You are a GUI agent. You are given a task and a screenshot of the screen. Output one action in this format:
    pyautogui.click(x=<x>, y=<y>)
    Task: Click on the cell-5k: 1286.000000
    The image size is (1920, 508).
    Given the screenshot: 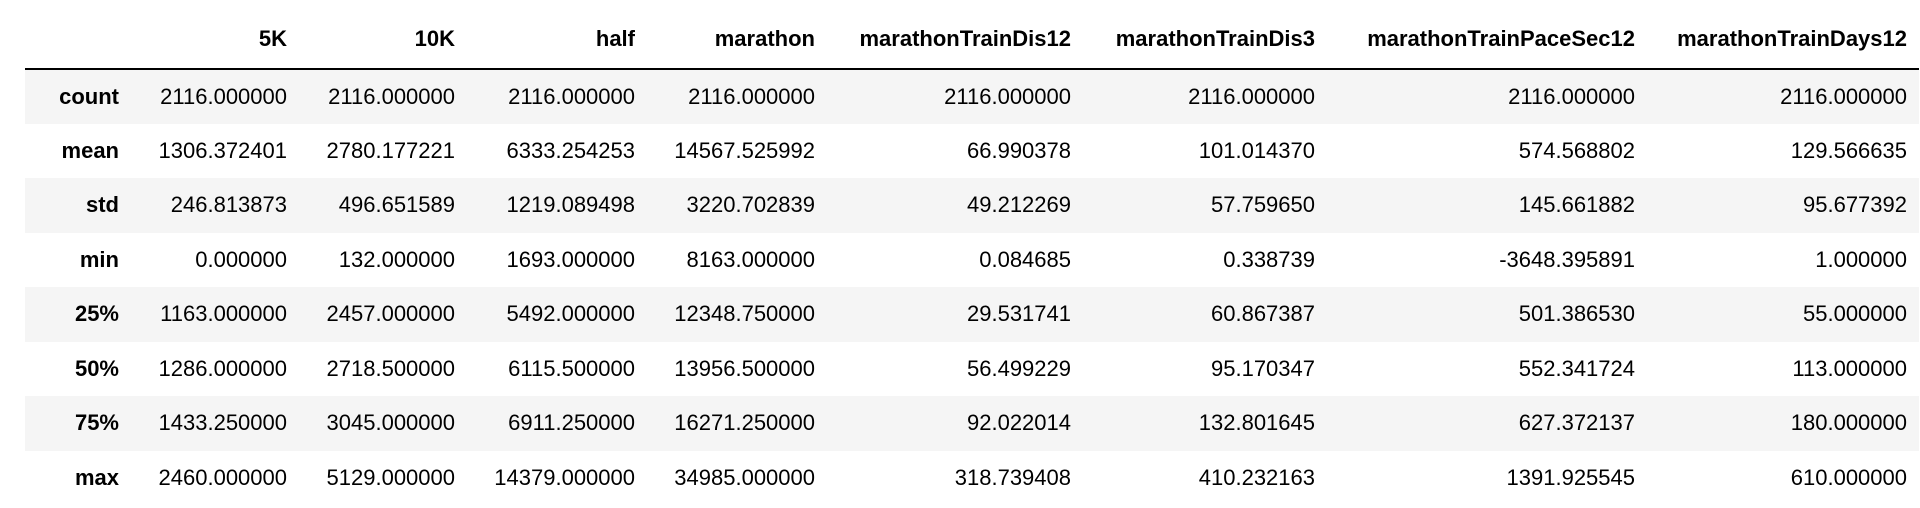 What is the action you would take?
    pyautogui.click(x=222, y=368)
    